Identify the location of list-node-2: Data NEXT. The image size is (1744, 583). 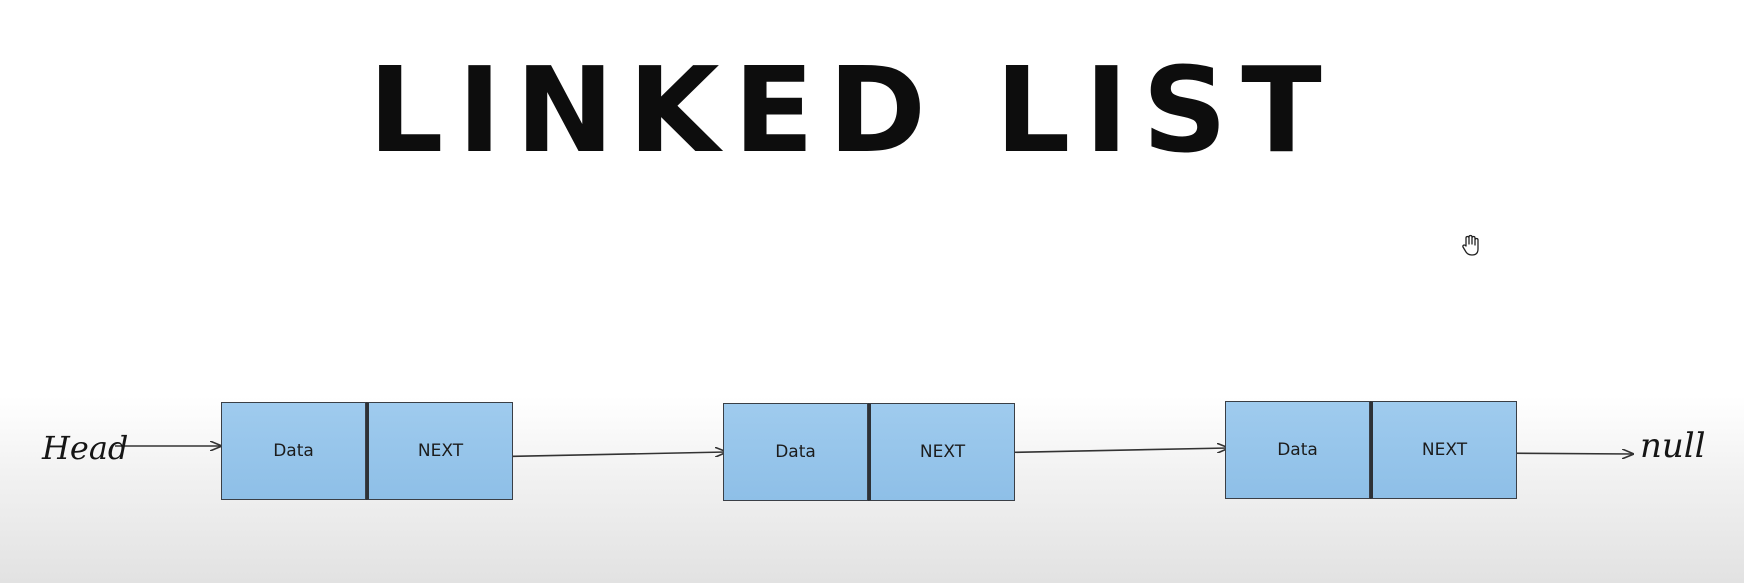
(869, 452).